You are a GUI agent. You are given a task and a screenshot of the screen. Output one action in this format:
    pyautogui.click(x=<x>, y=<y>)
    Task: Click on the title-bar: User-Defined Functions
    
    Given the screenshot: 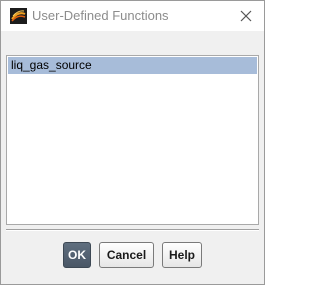 What is the action you would take?
    pyautogui.click(x=132, y=16)
    